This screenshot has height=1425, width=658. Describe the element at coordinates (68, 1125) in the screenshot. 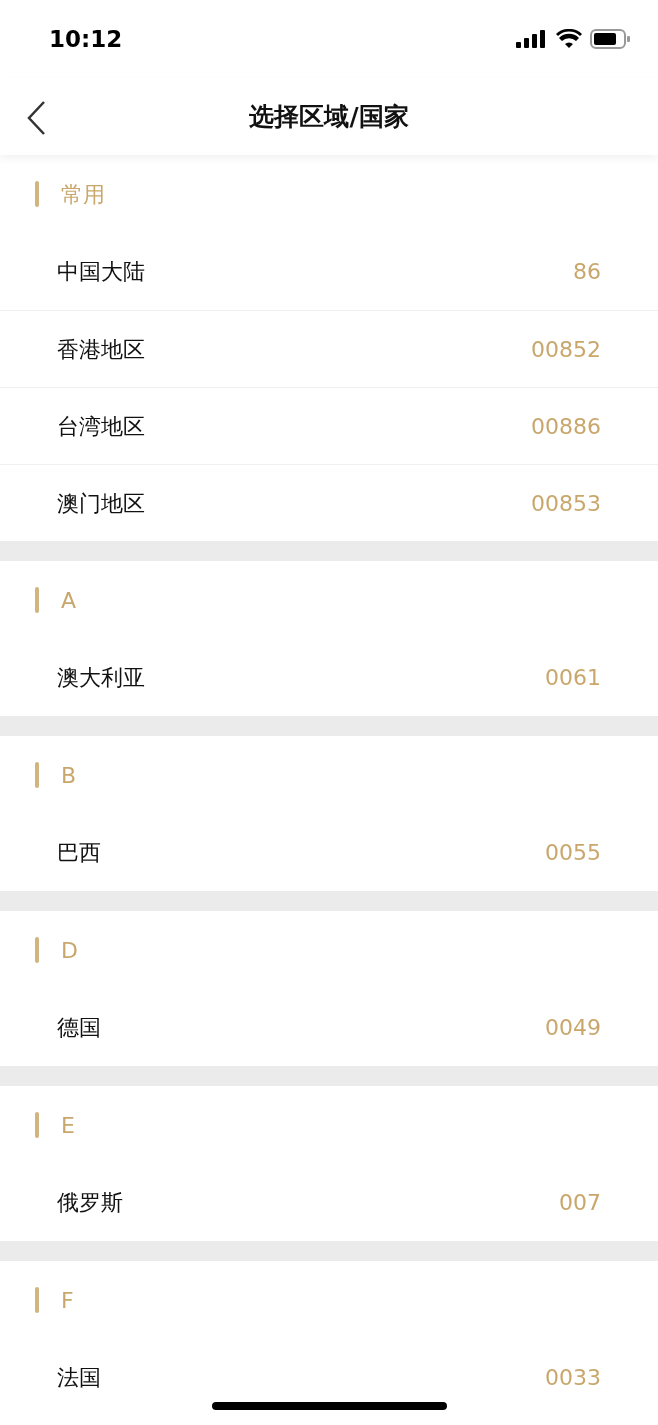

I see `section-title: E` at that location.